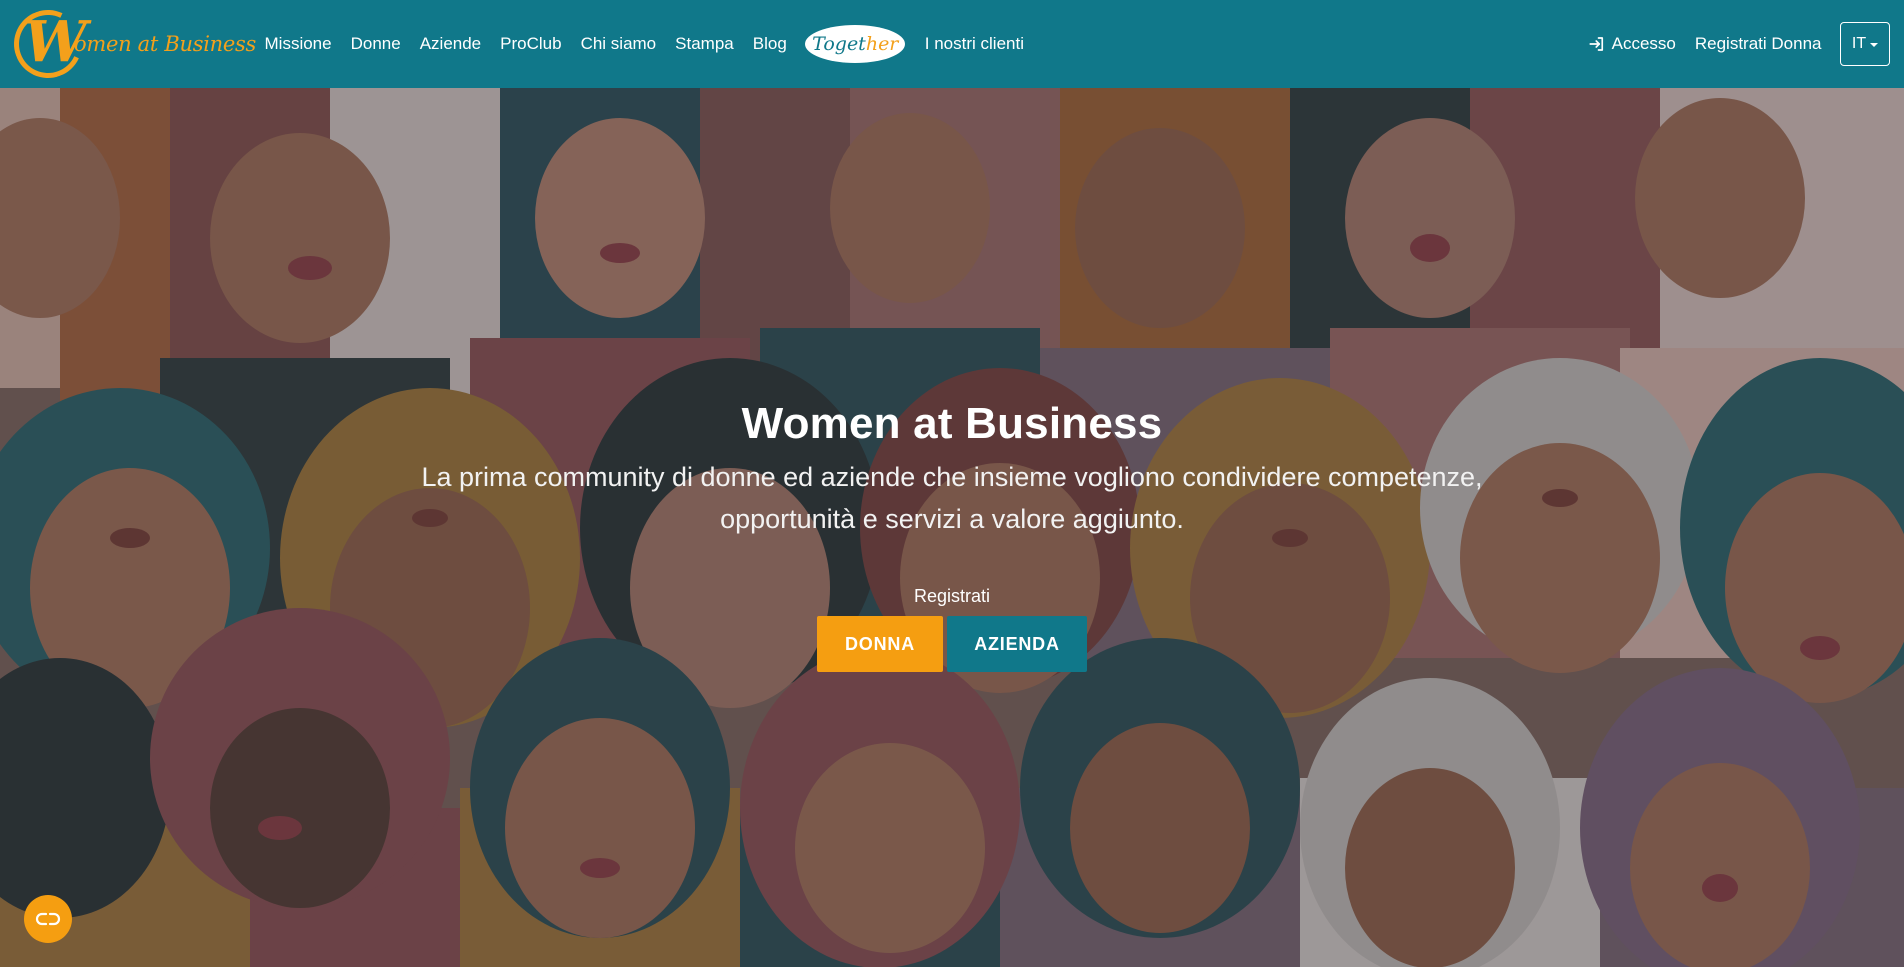 The width and height of the screenshot is (1904, 967). I want to click on login-label: Accesso, so click(1643, 43).